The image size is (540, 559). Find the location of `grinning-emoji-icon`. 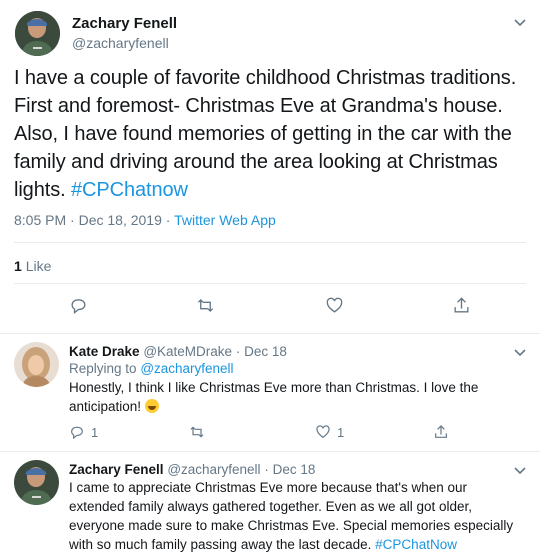

grinning-emoji-icon is located at coordinates (151, 406).